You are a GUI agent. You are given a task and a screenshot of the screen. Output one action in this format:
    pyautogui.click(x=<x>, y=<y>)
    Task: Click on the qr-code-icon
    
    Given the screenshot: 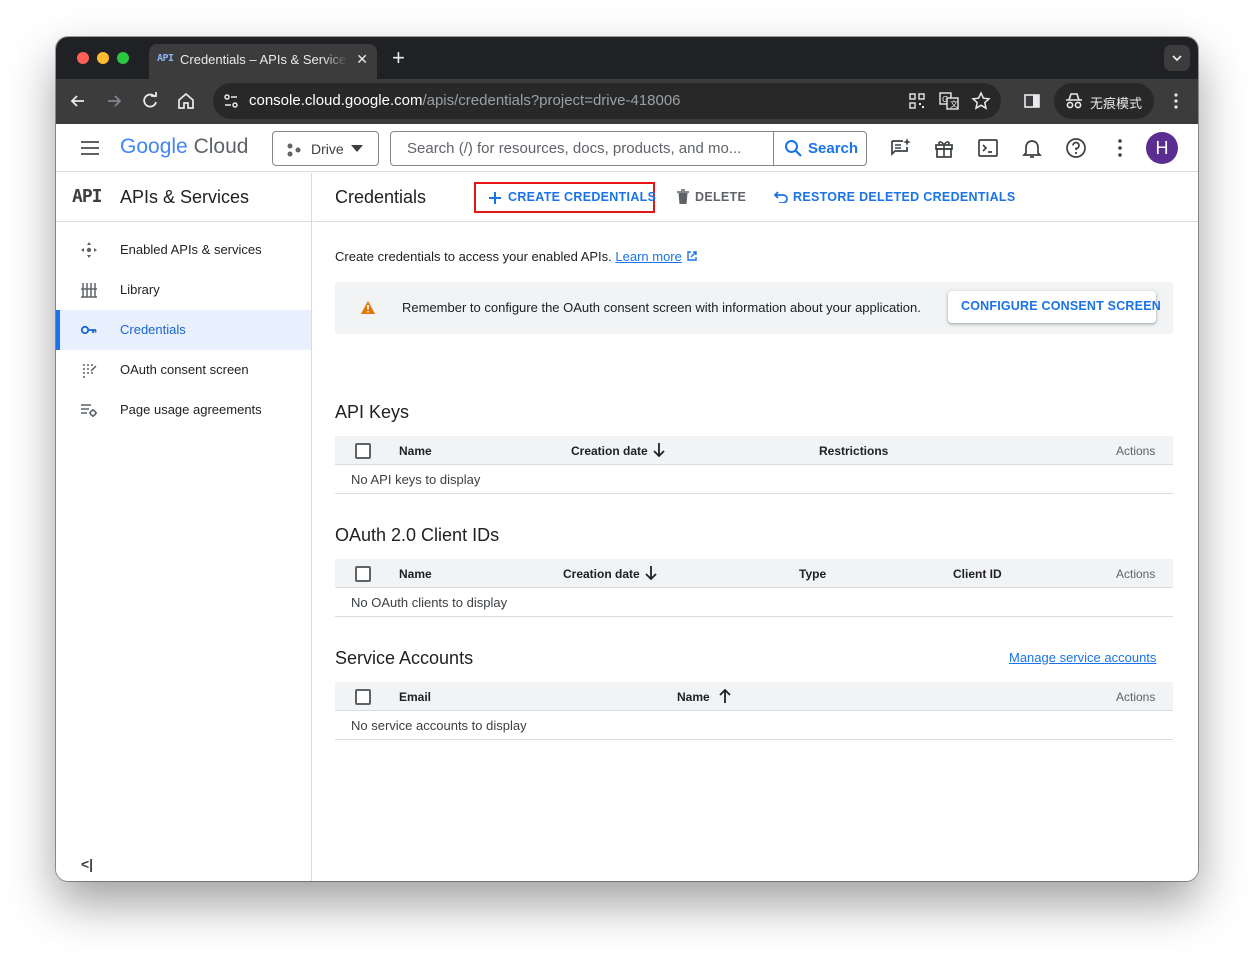 What is the action you would take?
    pyautogui.click(x=917, y=101)
    